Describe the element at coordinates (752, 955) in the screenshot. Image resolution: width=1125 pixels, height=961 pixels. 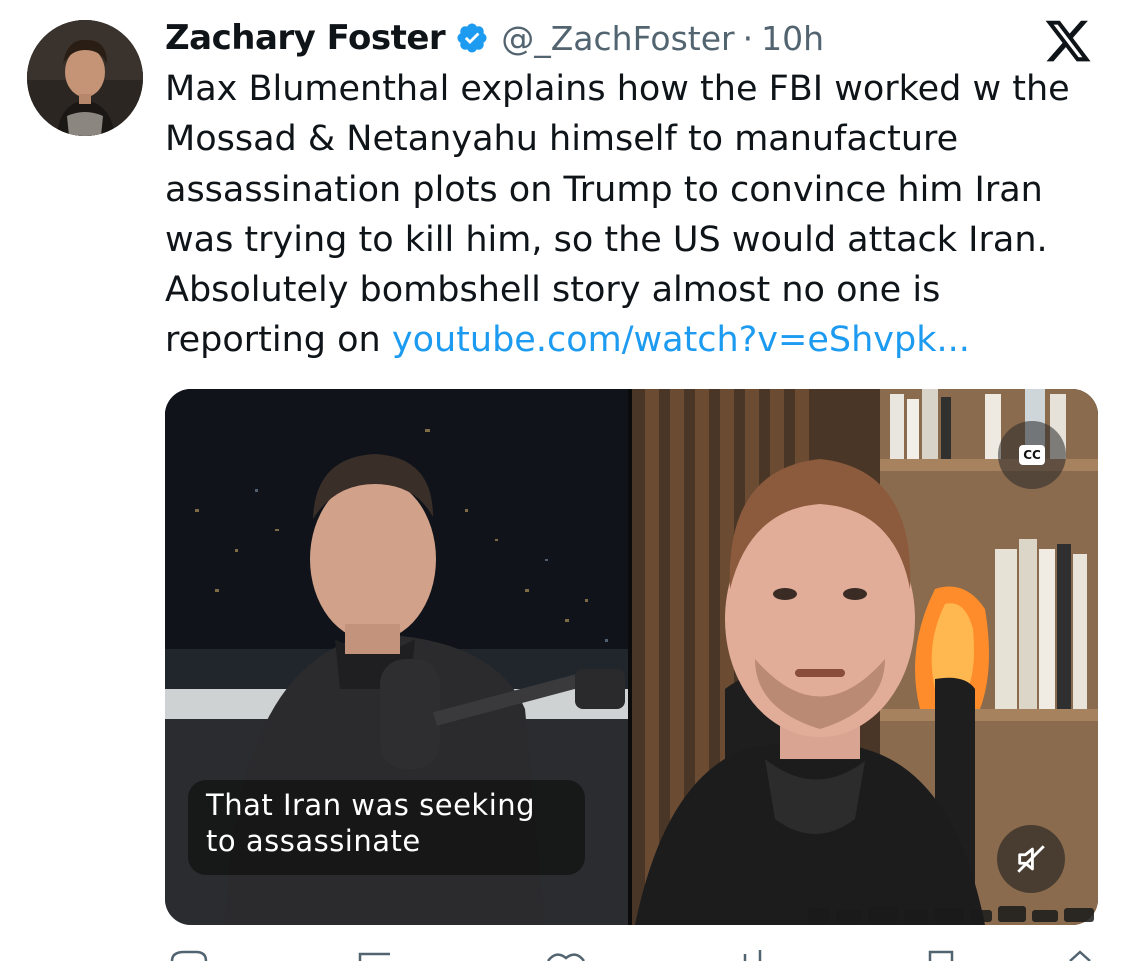
I see `views-icon` at that location.